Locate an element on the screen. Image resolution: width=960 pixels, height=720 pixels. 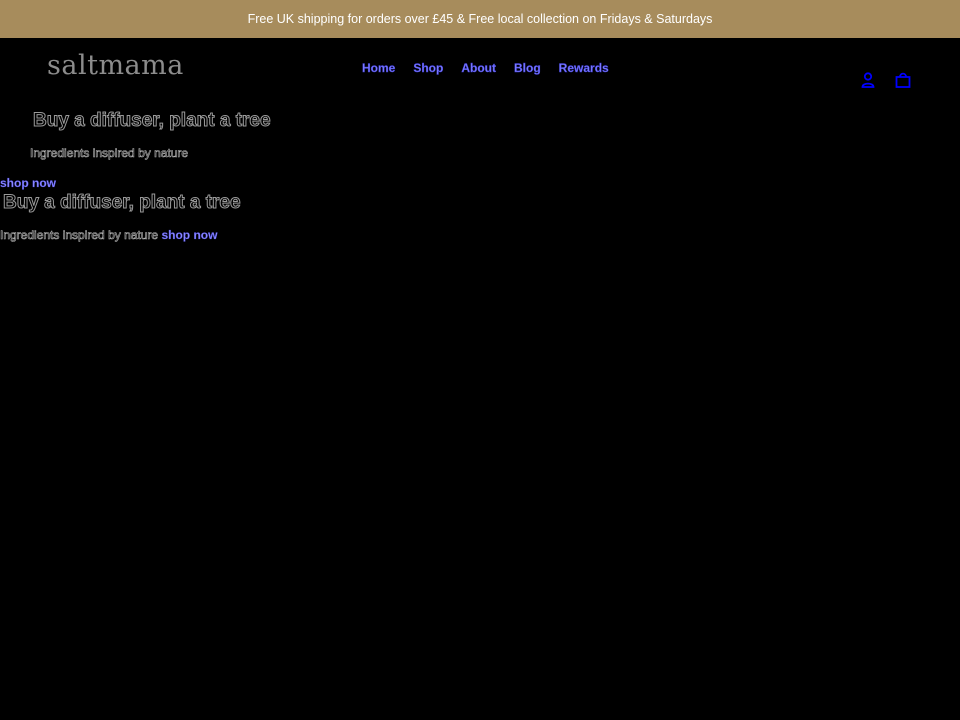
nav-shop: Shop is located at coordinates (428, 68).